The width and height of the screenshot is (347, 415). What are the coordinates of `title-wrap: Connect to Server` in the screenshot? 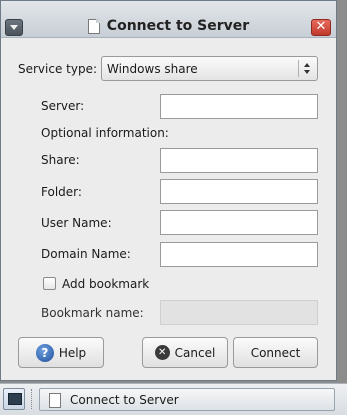 It's located at (168, 27).